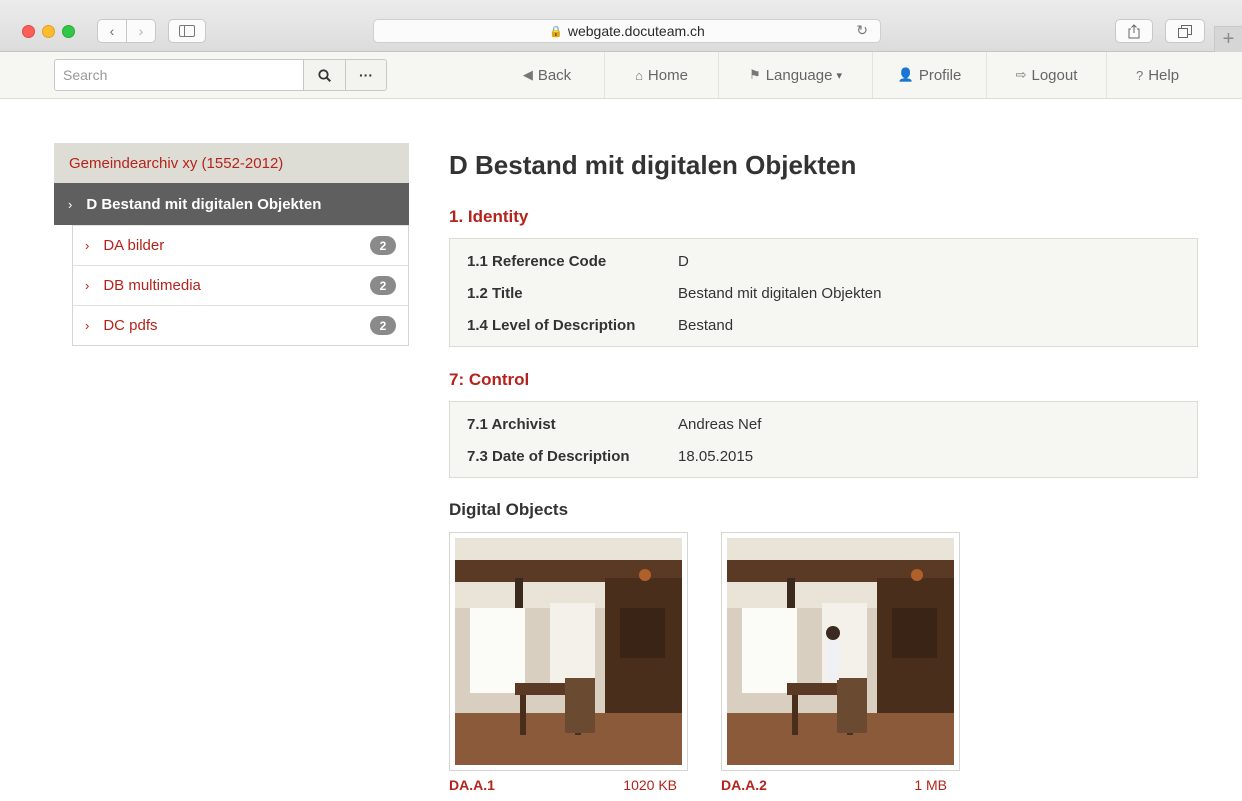 Image resolution: width=1242 pixels, height=801 pixels. I want to click on more-options-button: ···, so click(366, 75).